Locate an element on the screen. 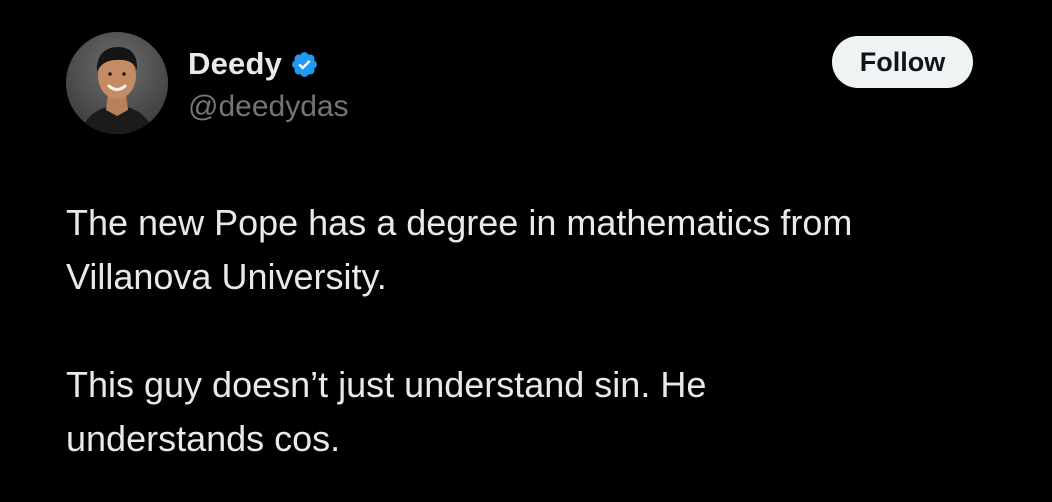 This screenshot has width=1052, height=502. author-name-row: Deedy is located at coordinates (253, 64).